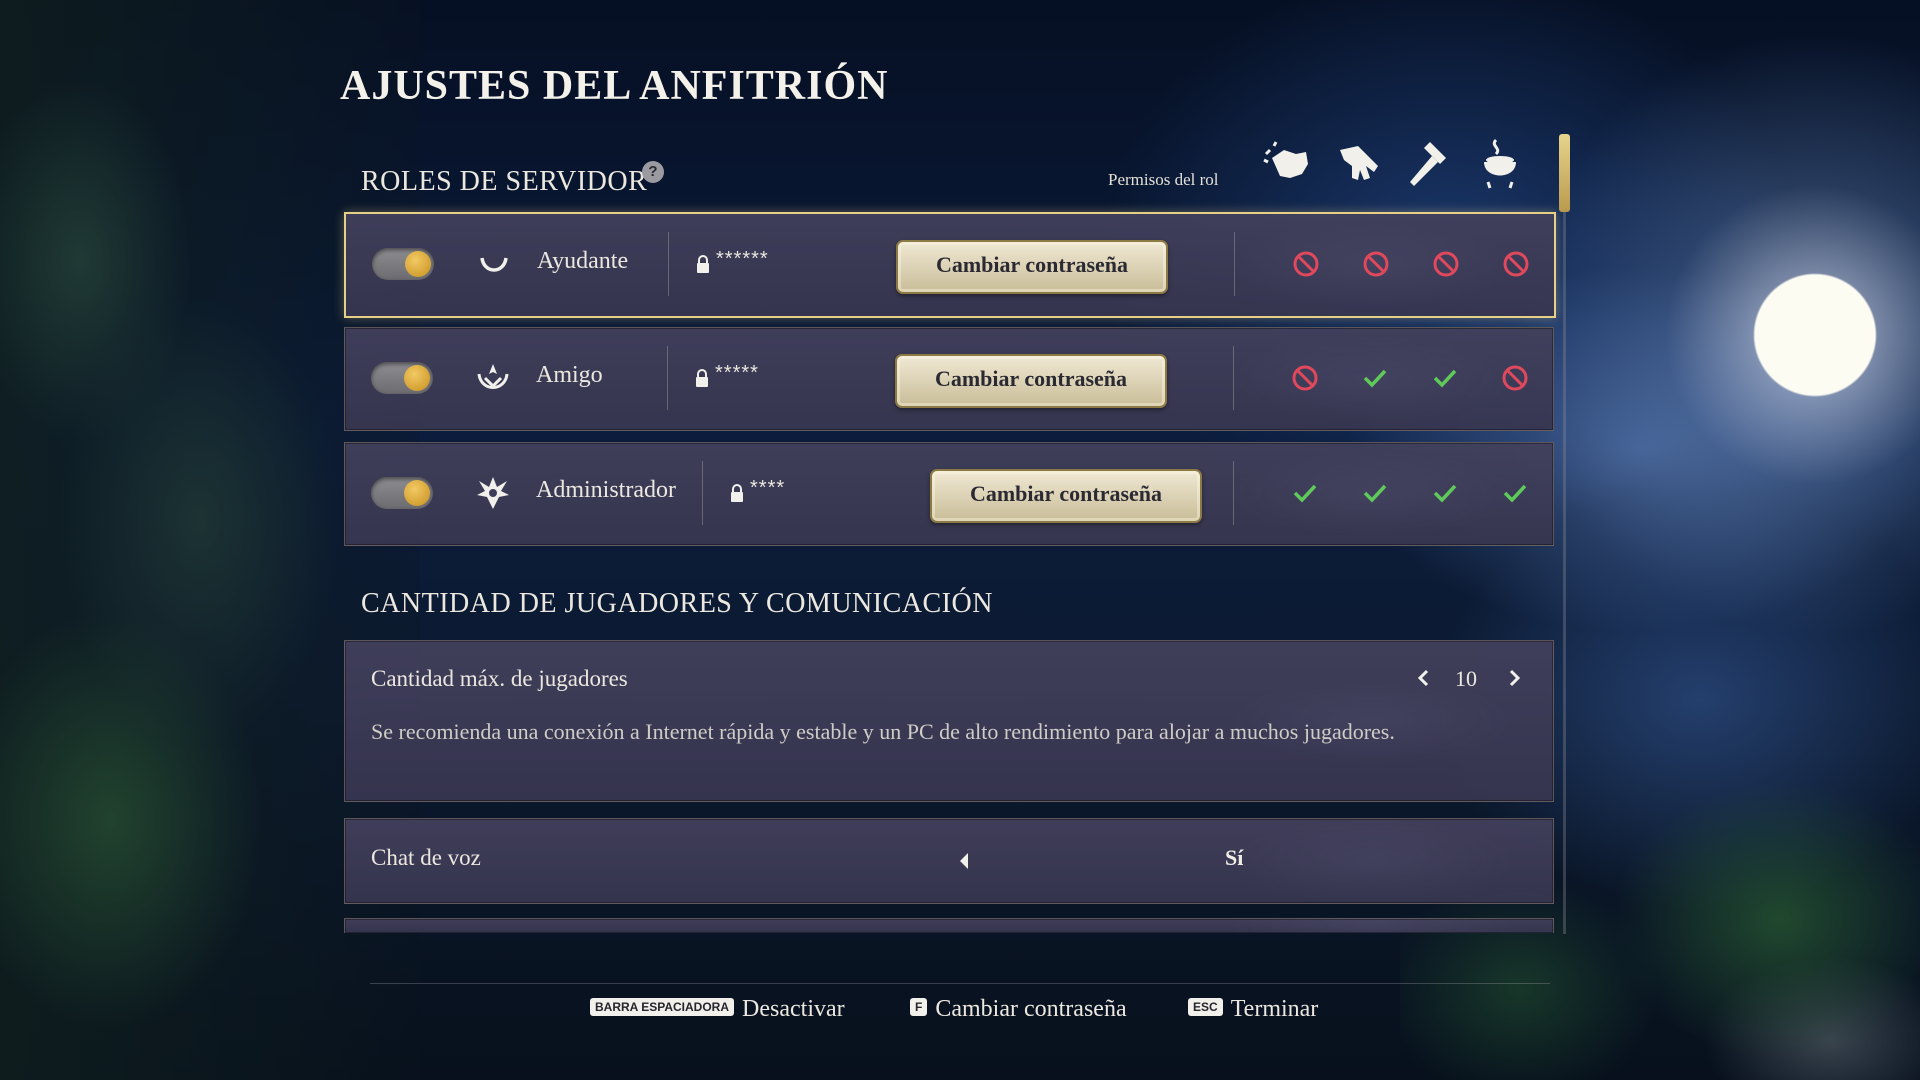 The image size is (1920, 1080). What do you see at coordinates (949, 925) in the screenshot?
I see `next-setting-panel-partial` at bounding box center [949, 925].